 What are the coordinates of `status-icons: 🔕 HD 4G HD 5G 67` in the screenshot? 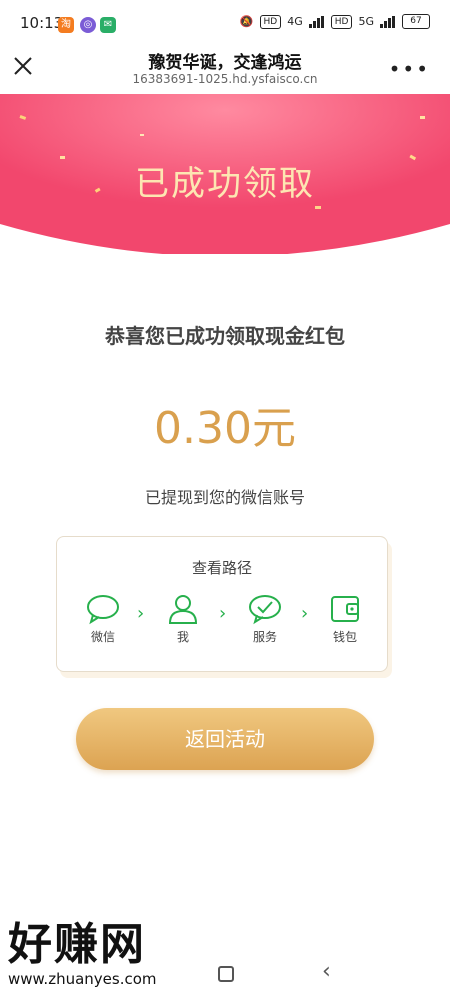 It's located at (335, 21).